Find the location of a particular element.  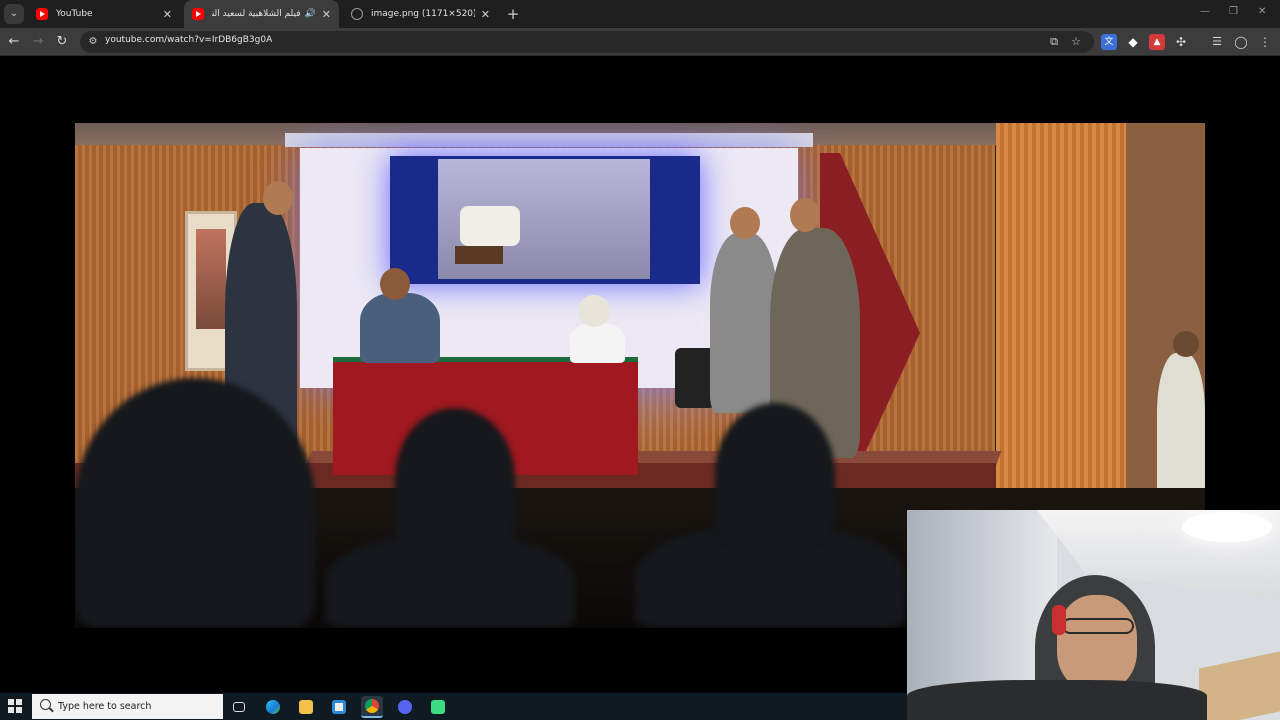

poster-art is located at coordinates (211, 279).